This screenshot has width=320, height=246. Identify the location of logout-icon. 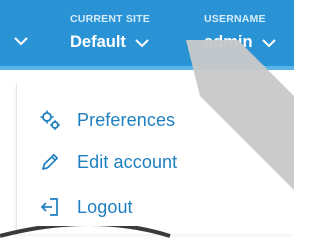
(50, 207).